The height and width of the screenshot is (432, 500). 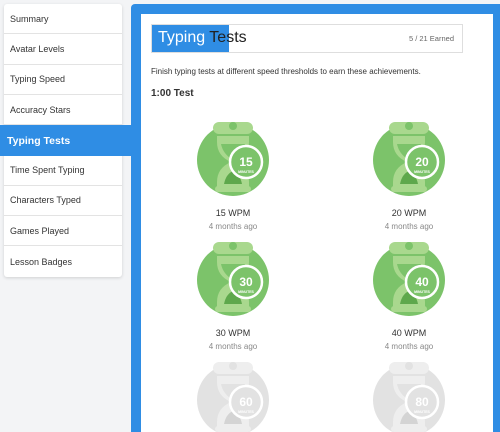 I want to click on achievement-badge: 15 MINUTES 15 WPM 4 months ago, so click(x=233, y=173).